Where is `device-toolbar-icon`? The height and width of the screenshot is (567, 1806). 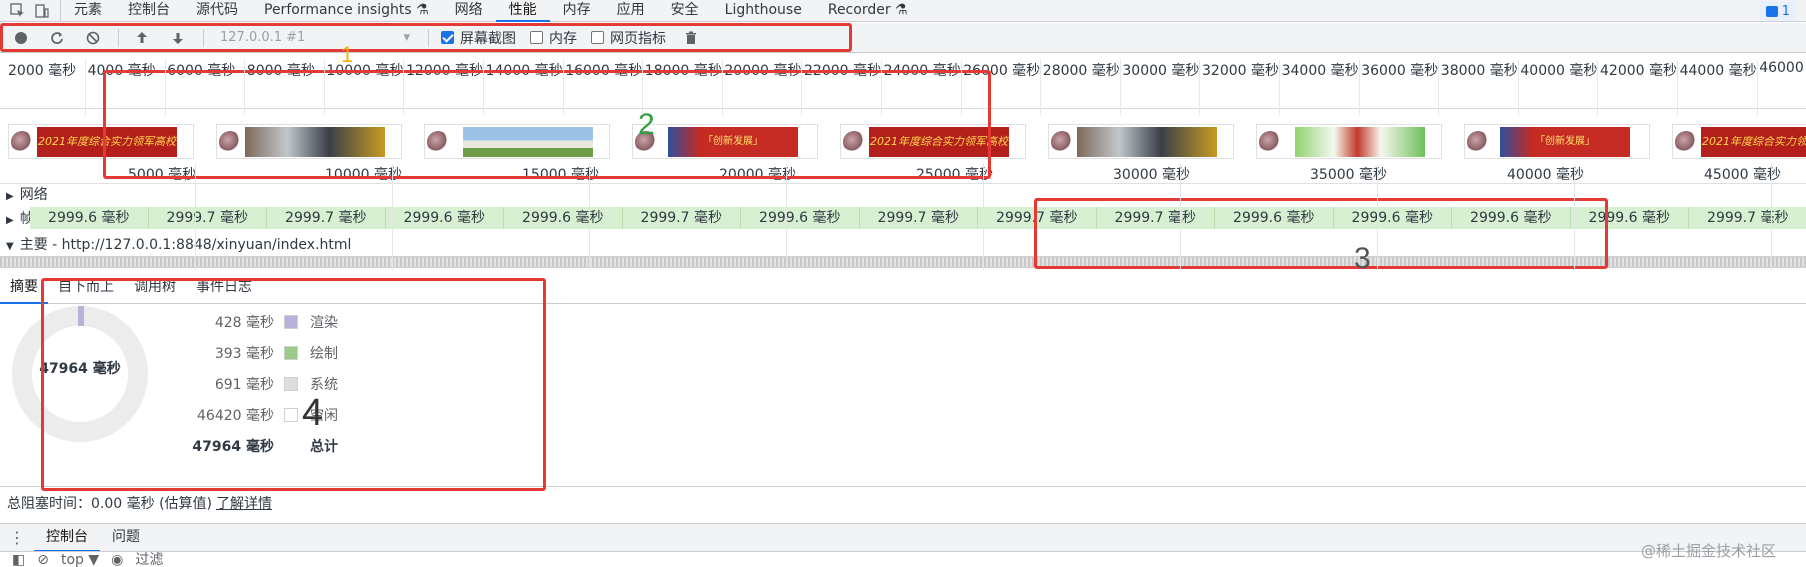 device-toolbar-icon is located at coordinates (42, 11).